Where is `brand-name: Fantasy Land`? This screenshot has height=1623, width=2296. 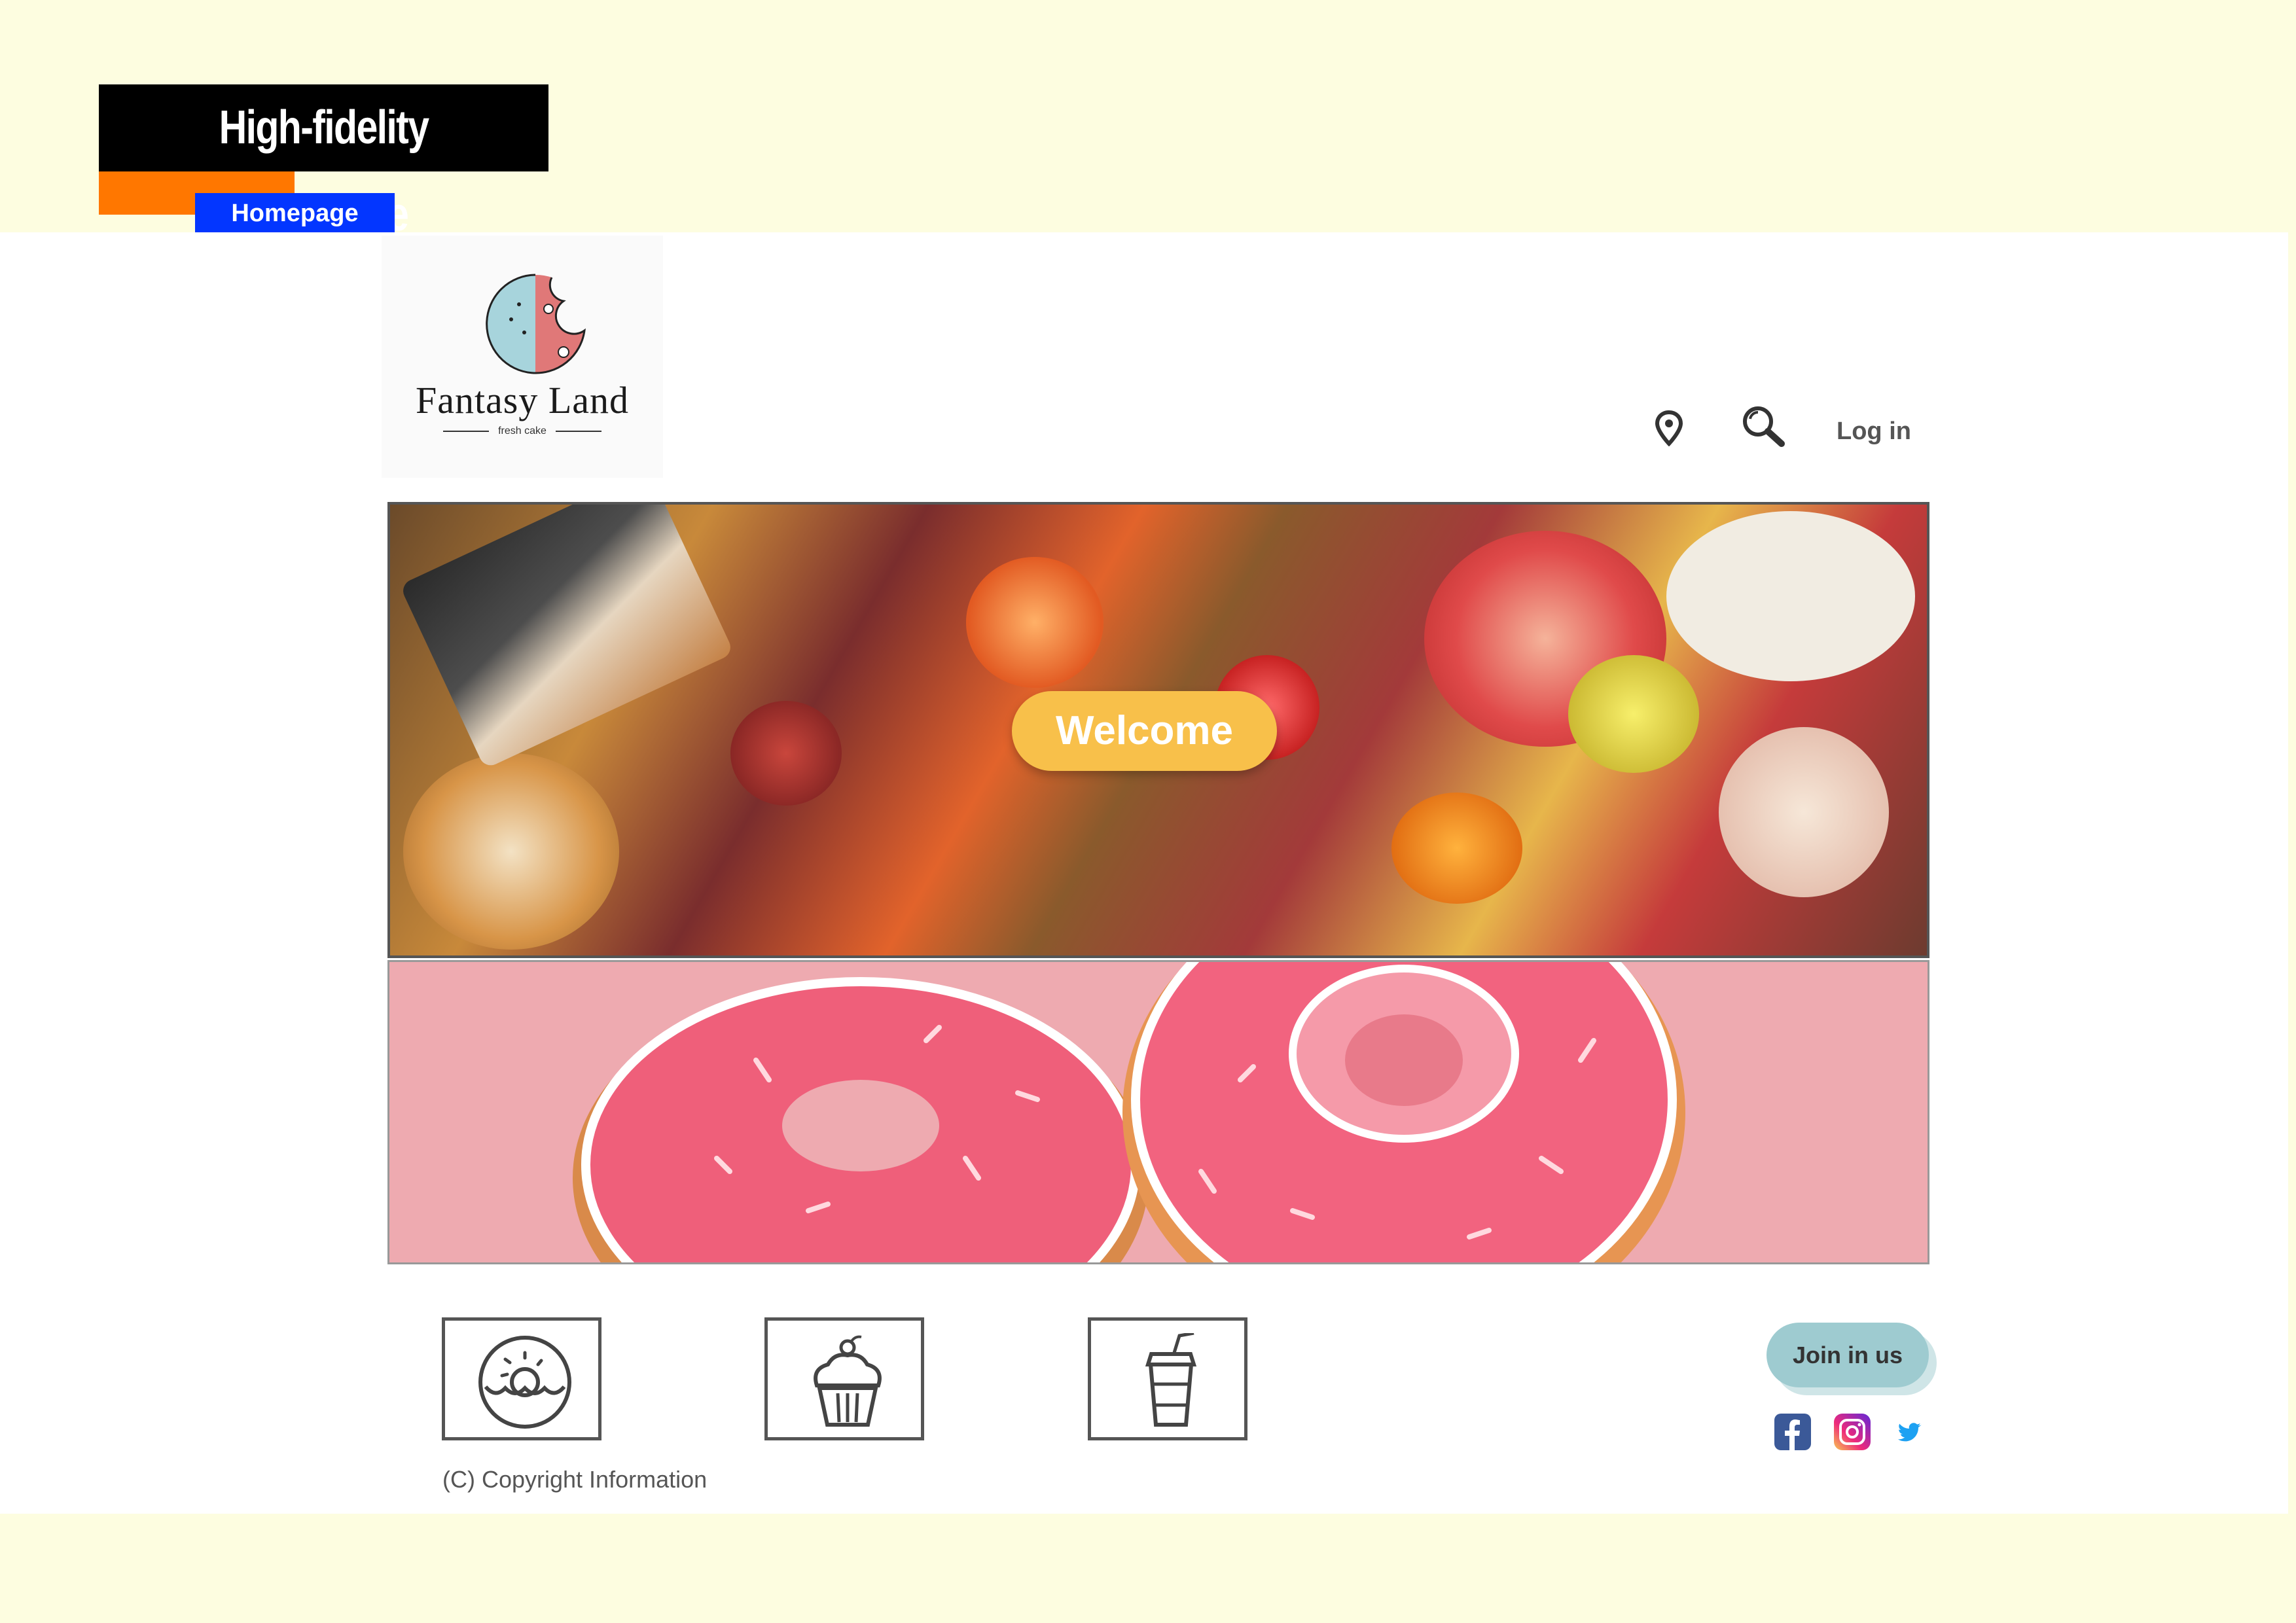
brand-name: Fantasy Land is located at coordinates (522, 400).